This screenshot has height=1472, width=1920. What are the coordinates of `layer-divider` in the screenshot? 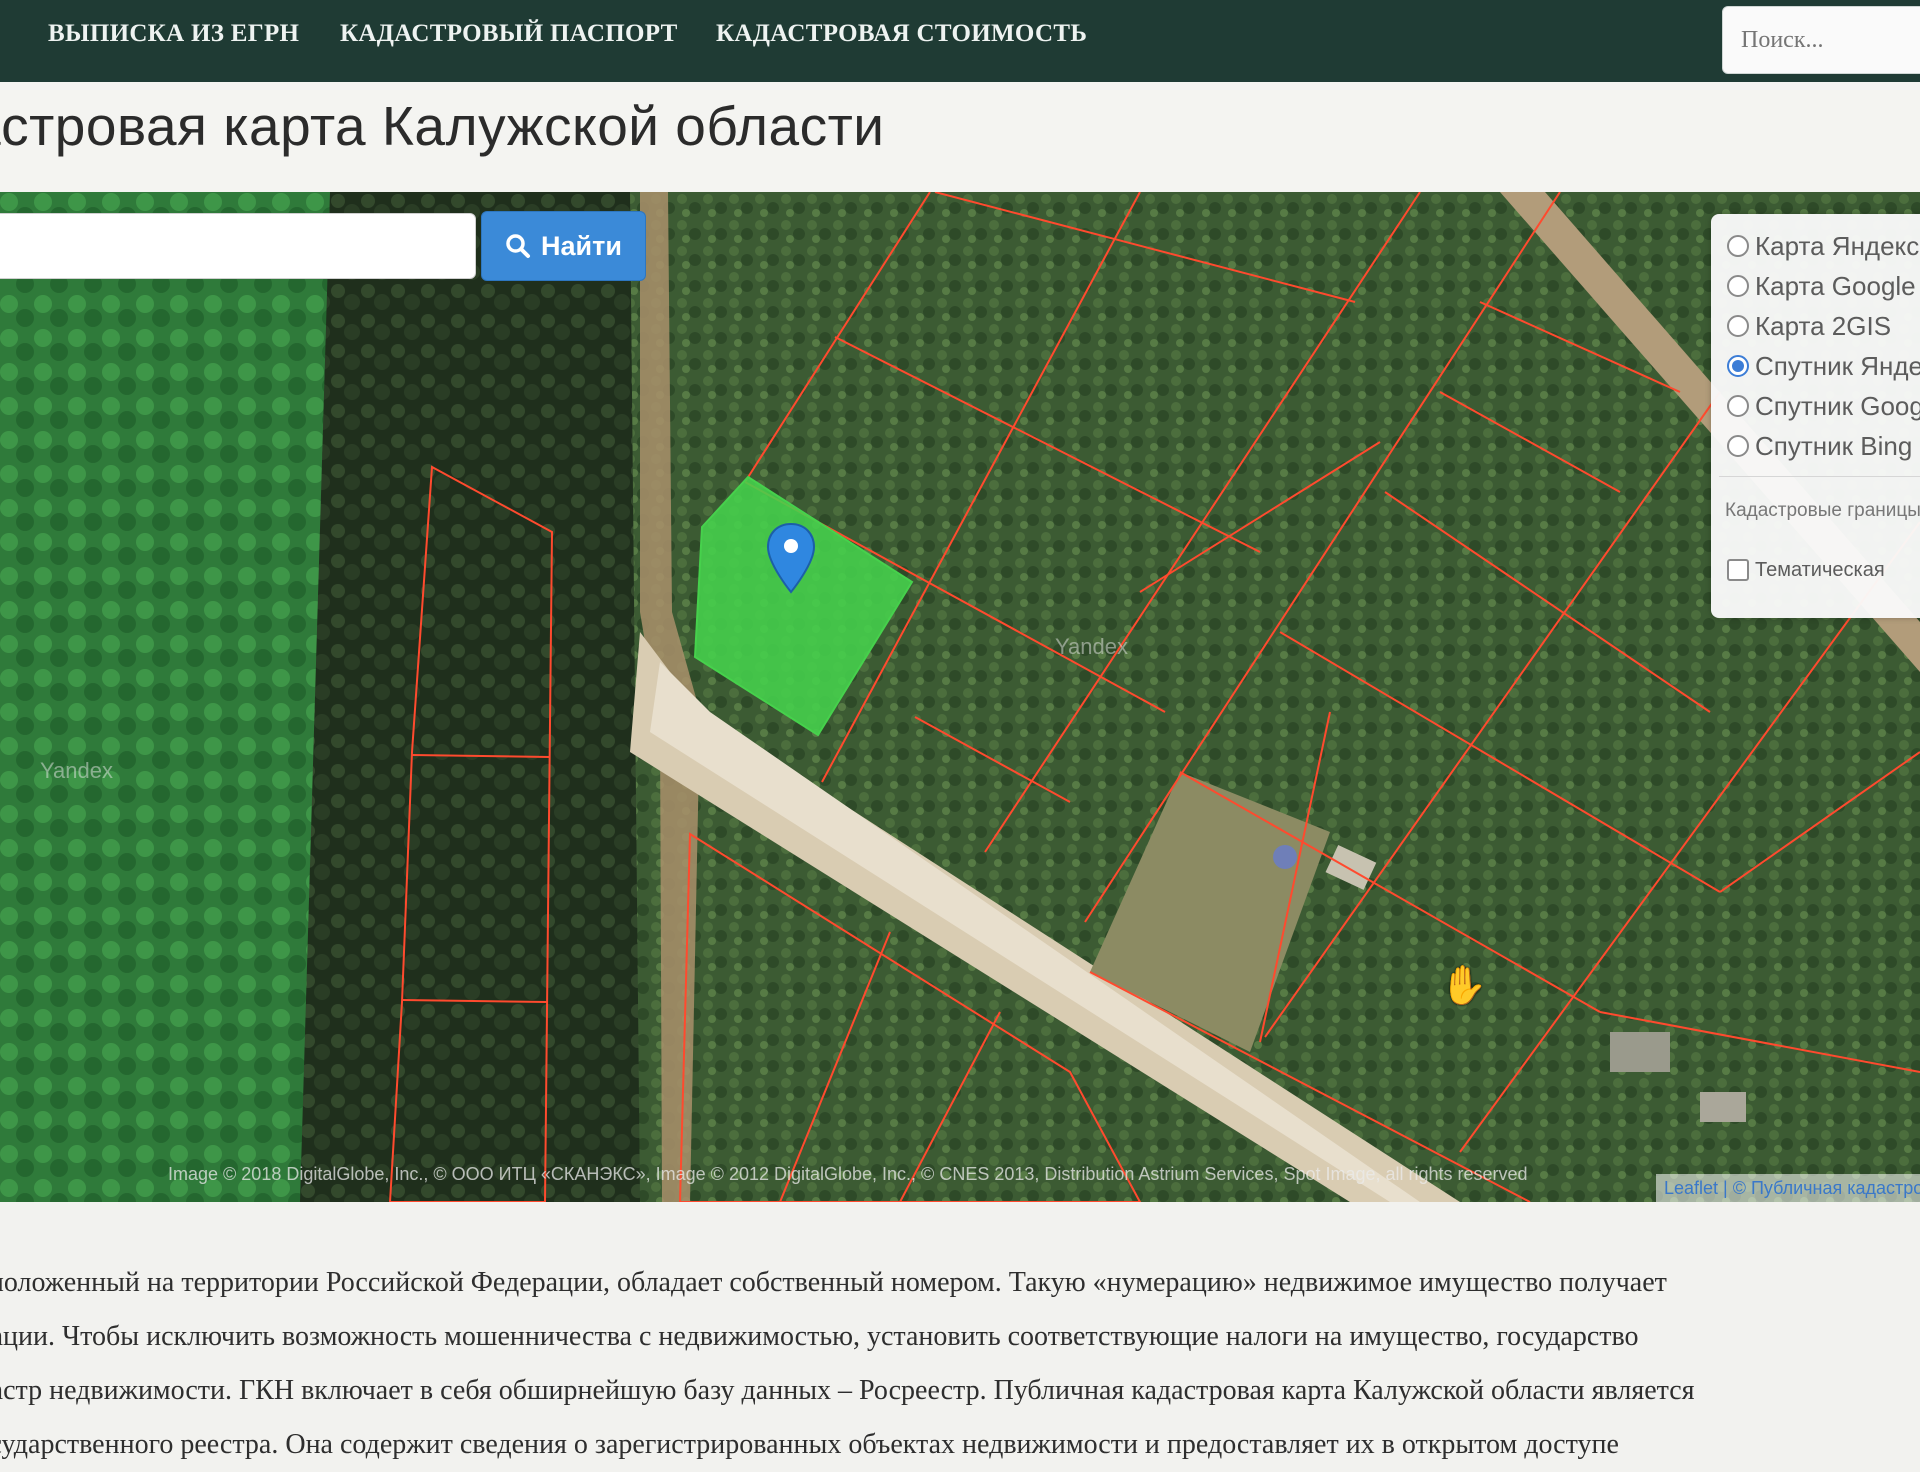 It's located at (1819, 476).